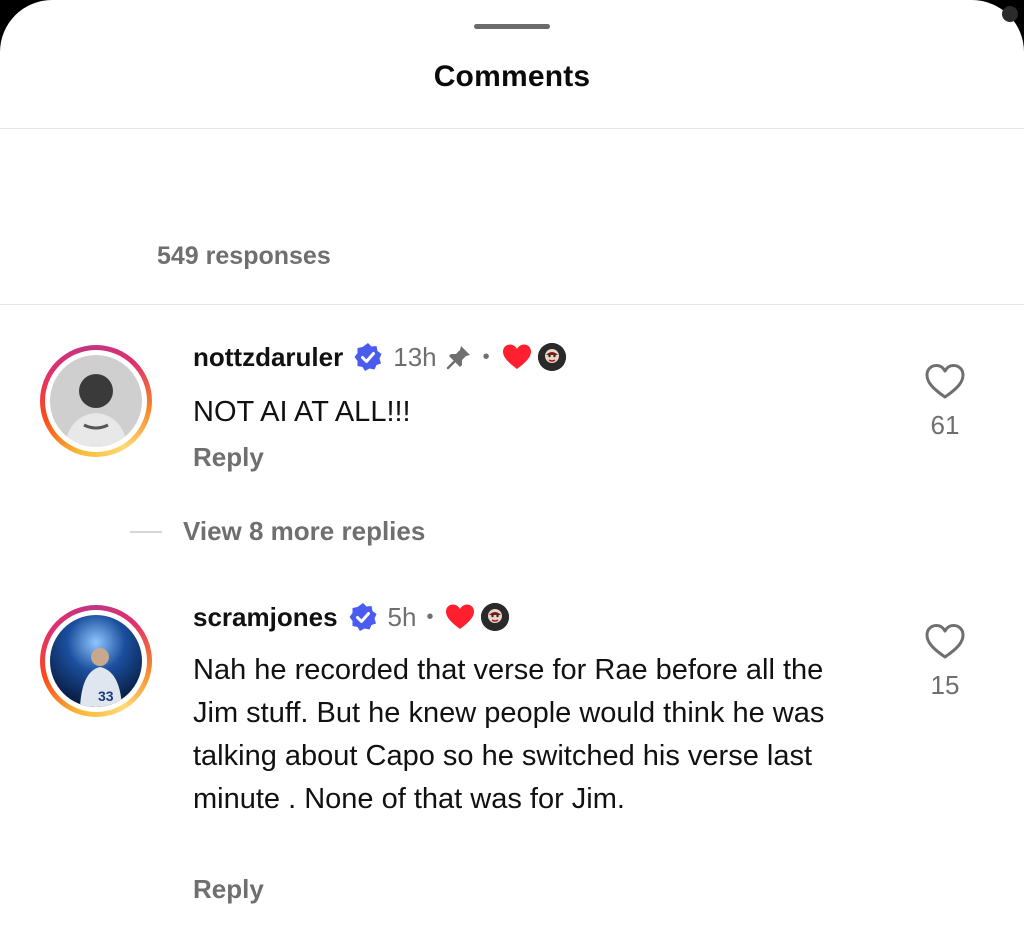 The height and width of the screenshot is (933, 1024). Describe the element at coordinates (458, 358) in the screenshot. I see `pin-icon` at that location.